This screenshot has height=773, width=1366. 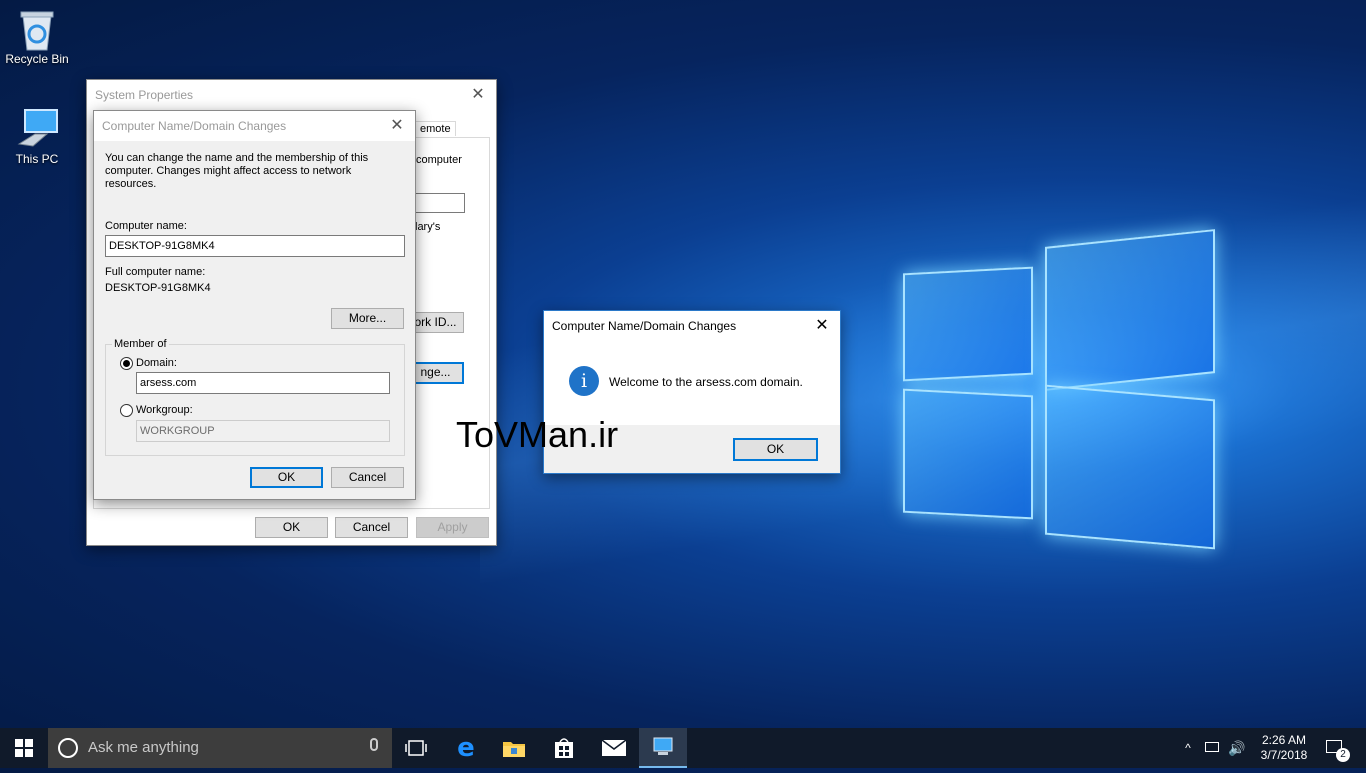 What do you see at coordinates (37, 59) in the screenshot?
I see `recycle-bin-label: Recycle Bin` at bounding box center [37, 59].